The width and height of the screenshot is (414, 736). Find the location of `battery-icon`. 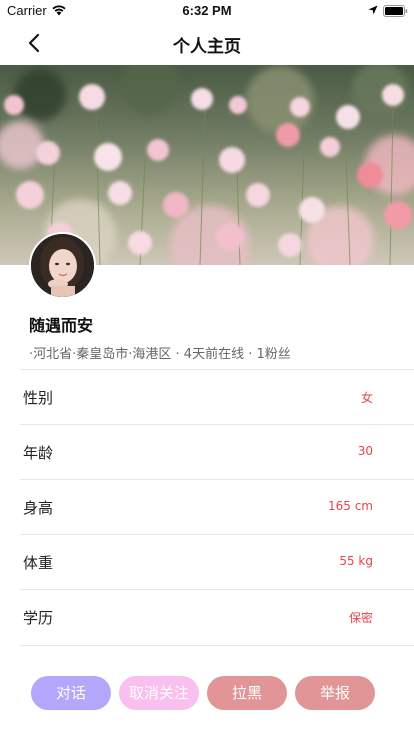

battery-icon is located at coordinates (395, 11).